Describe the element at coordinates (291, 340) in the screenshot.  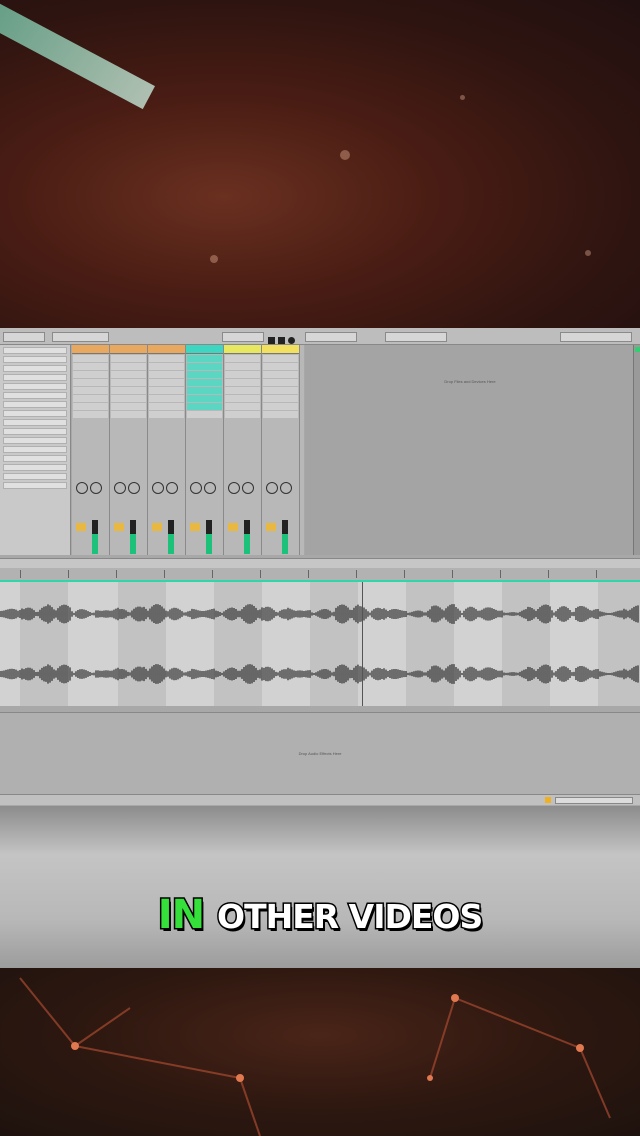
I see `record-icon` at that location.